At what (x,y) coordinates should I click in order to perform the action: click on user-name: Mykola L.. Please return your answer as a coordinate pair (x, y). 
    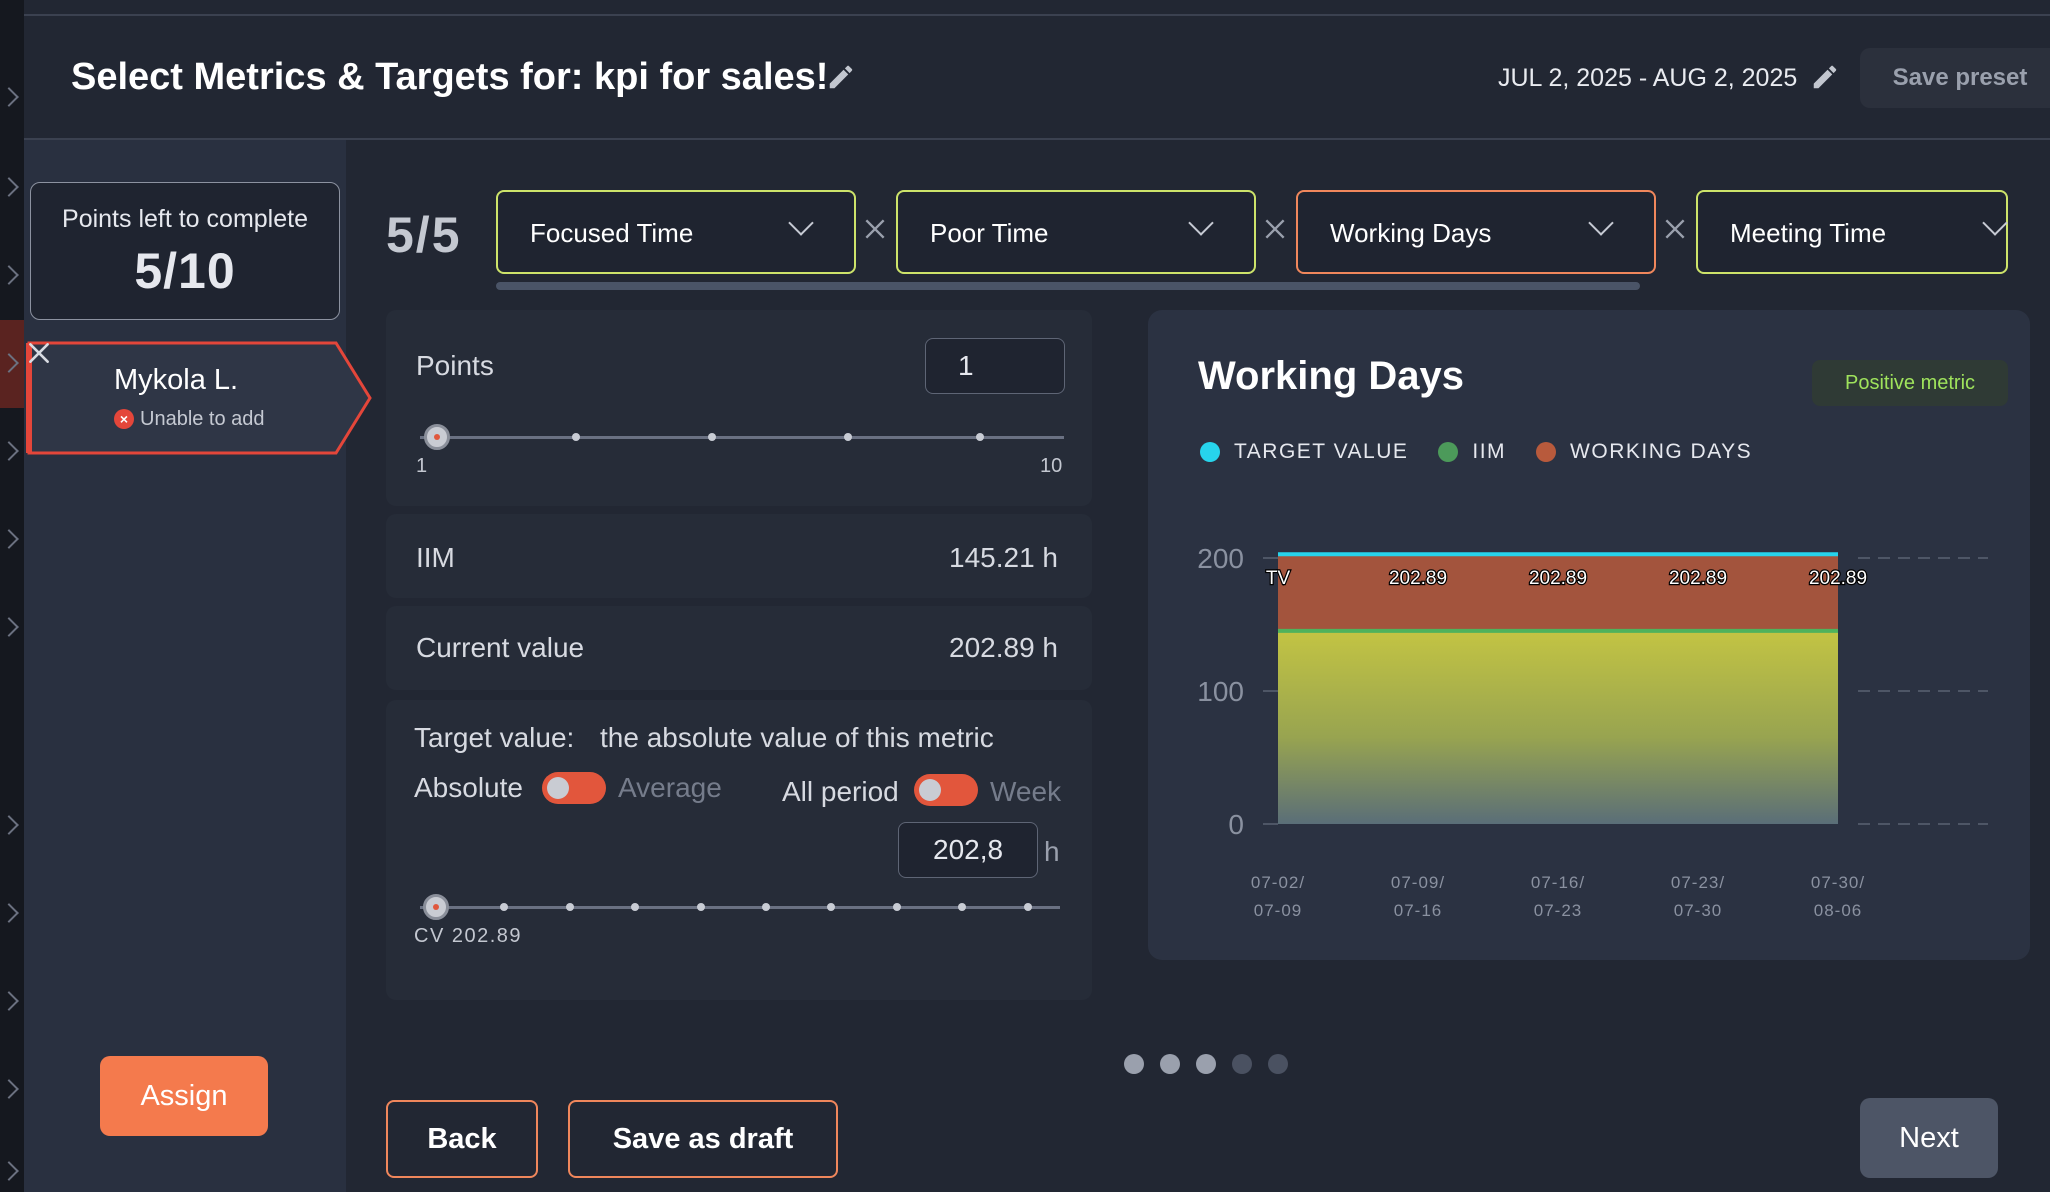
    Looking at the image, I should click on (176, 380).